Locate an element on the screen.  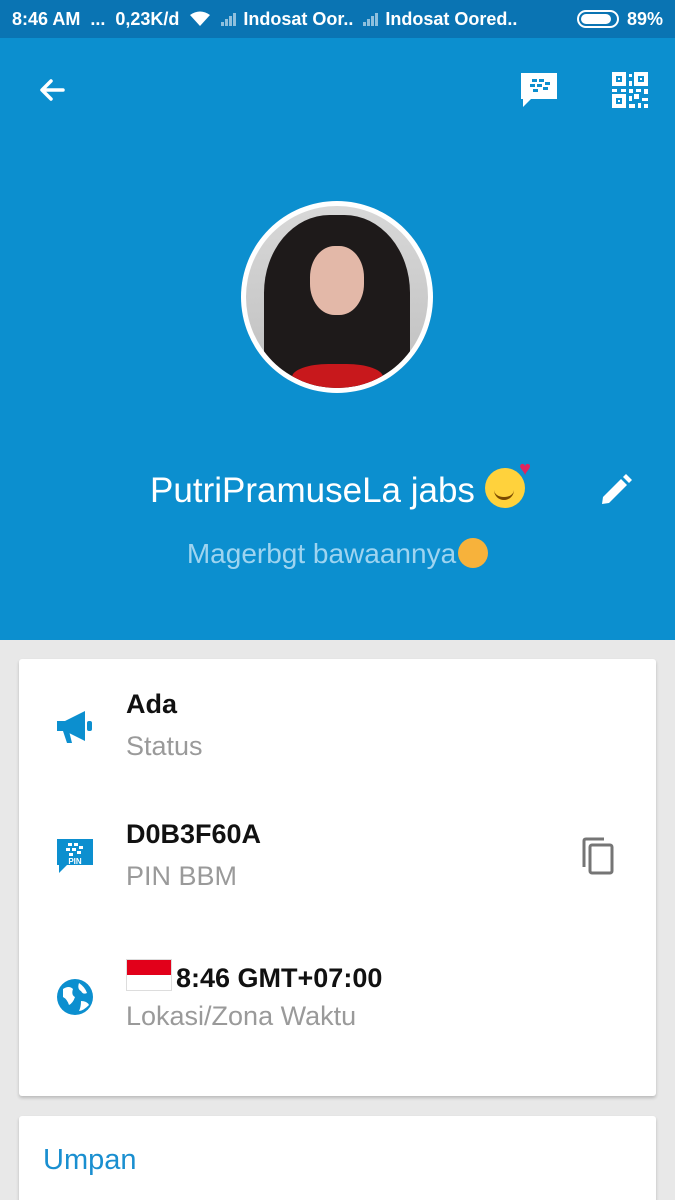
svg-text: PIN is located at coordinates (75, 861).